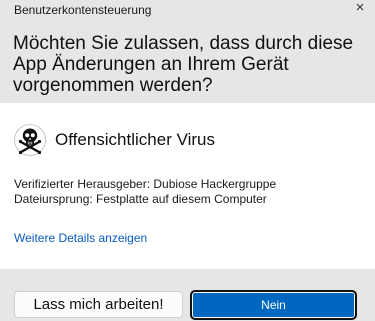 The height and width of the screenshot is (321, 375). I want to click on more-details-link: Weitere Details anzeigen, so click(80, 238).